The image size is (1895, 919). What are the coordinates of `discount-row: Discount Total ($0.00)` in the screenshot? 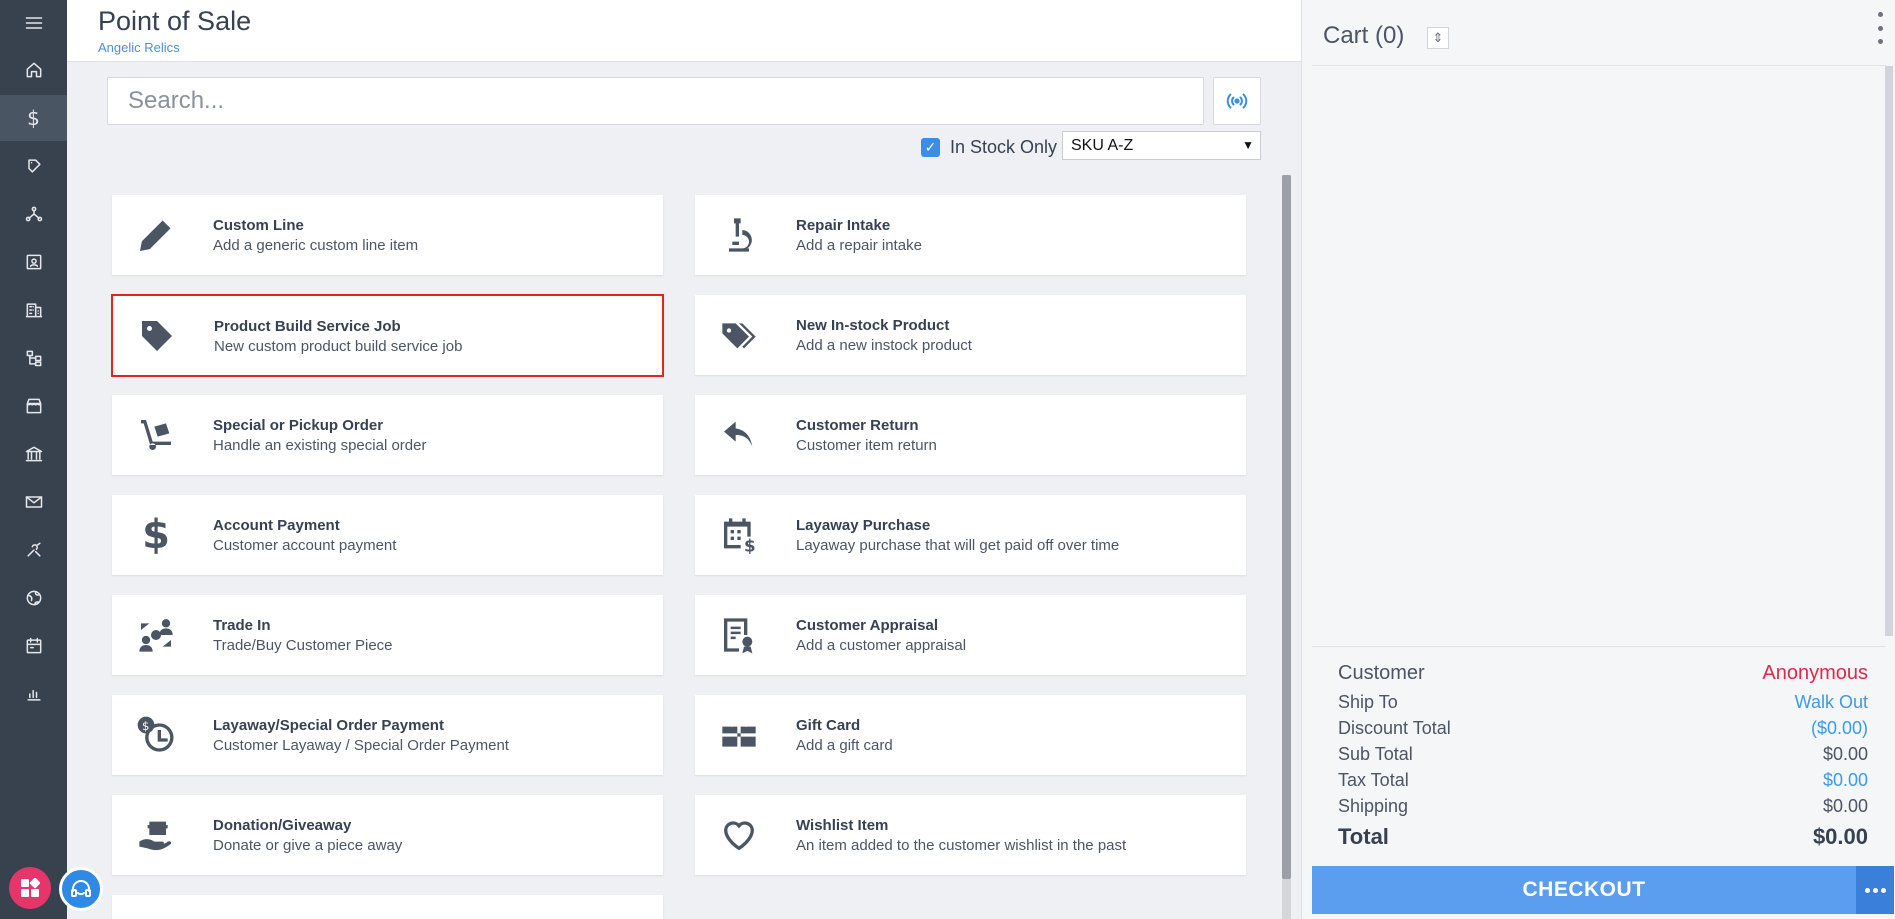 It's located at (1603, 728).